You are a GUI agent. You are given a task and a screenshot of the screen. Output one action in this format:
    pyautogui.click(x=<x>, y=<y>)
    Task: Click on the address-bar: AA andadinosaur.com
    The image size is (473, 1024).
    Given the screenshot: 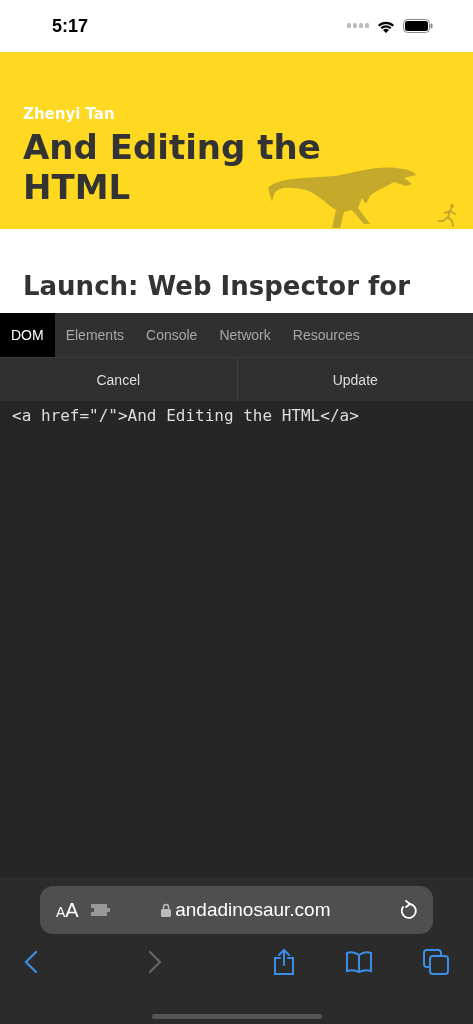 What is the action you would take?
    pyautogui.click(x=236, y=910)
    